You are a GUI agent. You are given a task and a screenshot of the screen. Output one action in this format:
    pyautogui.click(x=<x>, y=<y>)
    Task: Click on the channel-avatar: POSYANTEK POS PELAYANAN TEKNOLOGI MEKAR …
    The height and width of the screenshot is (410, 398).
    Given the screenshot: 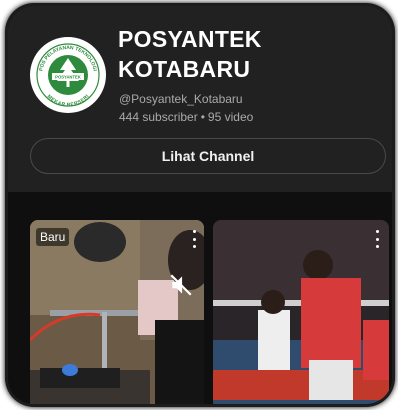 What is the action you would take?
    pyautogui.click(x=68, y=75)
    